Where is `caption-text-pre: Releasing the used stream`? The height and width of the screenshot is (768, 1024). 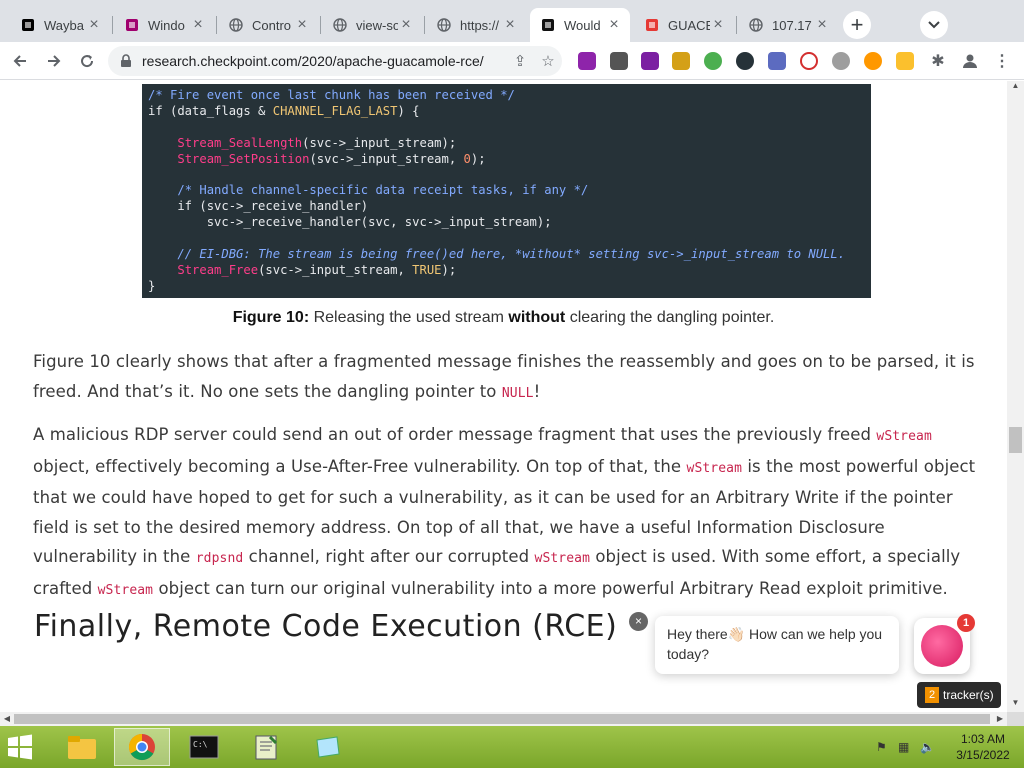
caption-text-pre: Releasing the used stream is located at coordinates (409, 317).